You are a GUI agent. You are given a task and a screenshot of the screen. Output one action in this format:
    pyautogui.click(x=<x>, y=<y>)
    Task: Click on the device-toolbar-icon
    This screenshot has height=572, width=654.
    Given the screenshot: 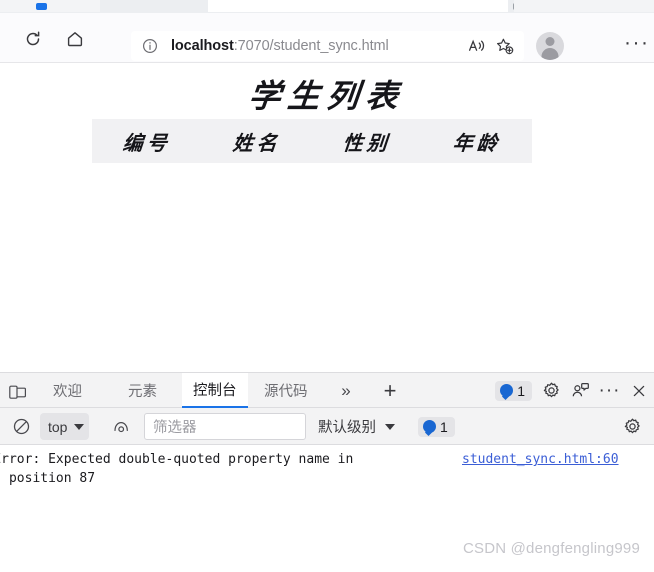 What is the action you would take?
    pyautogui.click(x=17, y=391)
    